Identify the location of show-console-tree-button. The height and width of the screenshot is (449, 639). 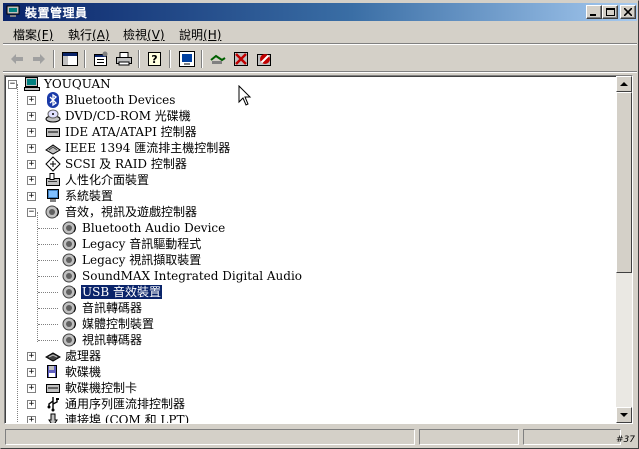
(70, 59).